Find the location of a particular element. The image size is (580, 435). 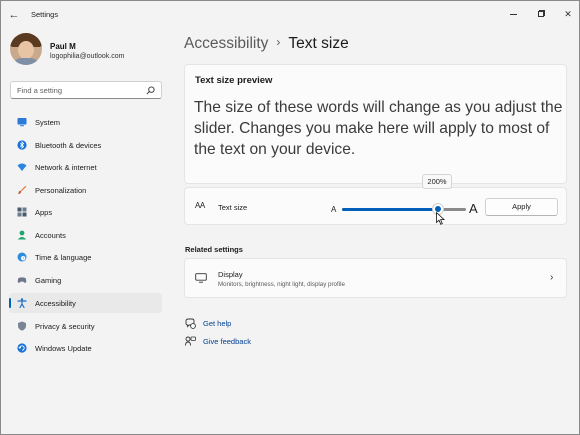

sidebar-item-apps: Apps is located at coordinates (85, 212).